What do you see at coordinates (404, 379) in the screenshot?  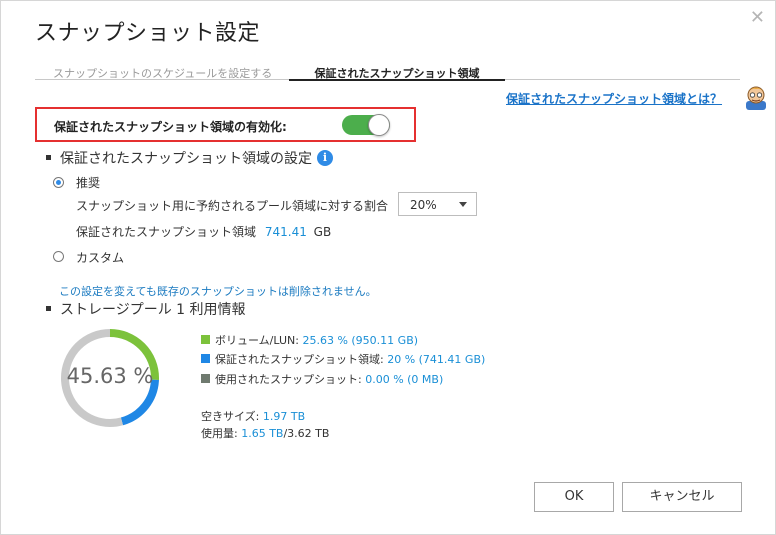 I see `legend-used-snapshot-value: 0.00 % (0 MB)` at bounding box center [404, 379].